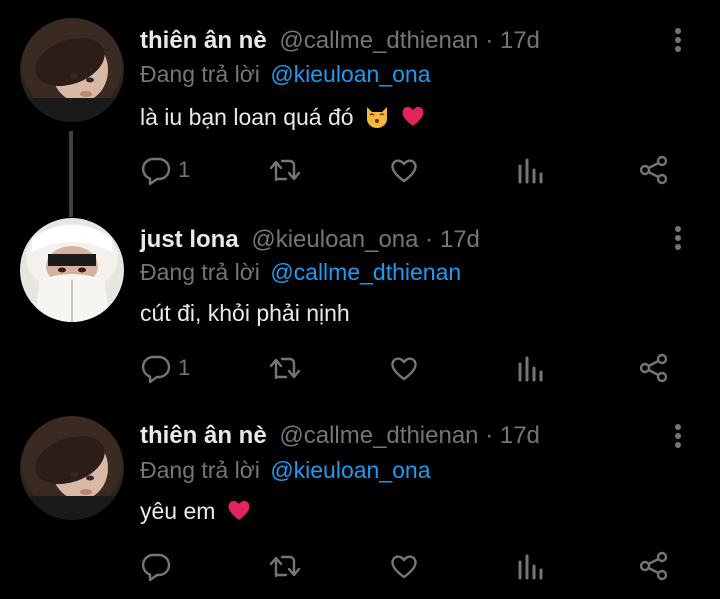 This screenshot has width=720, height=599. Describe the element at coordinates (365, 272) in the screenshot. I see `mention-link: @callme_dthienan` at that location.